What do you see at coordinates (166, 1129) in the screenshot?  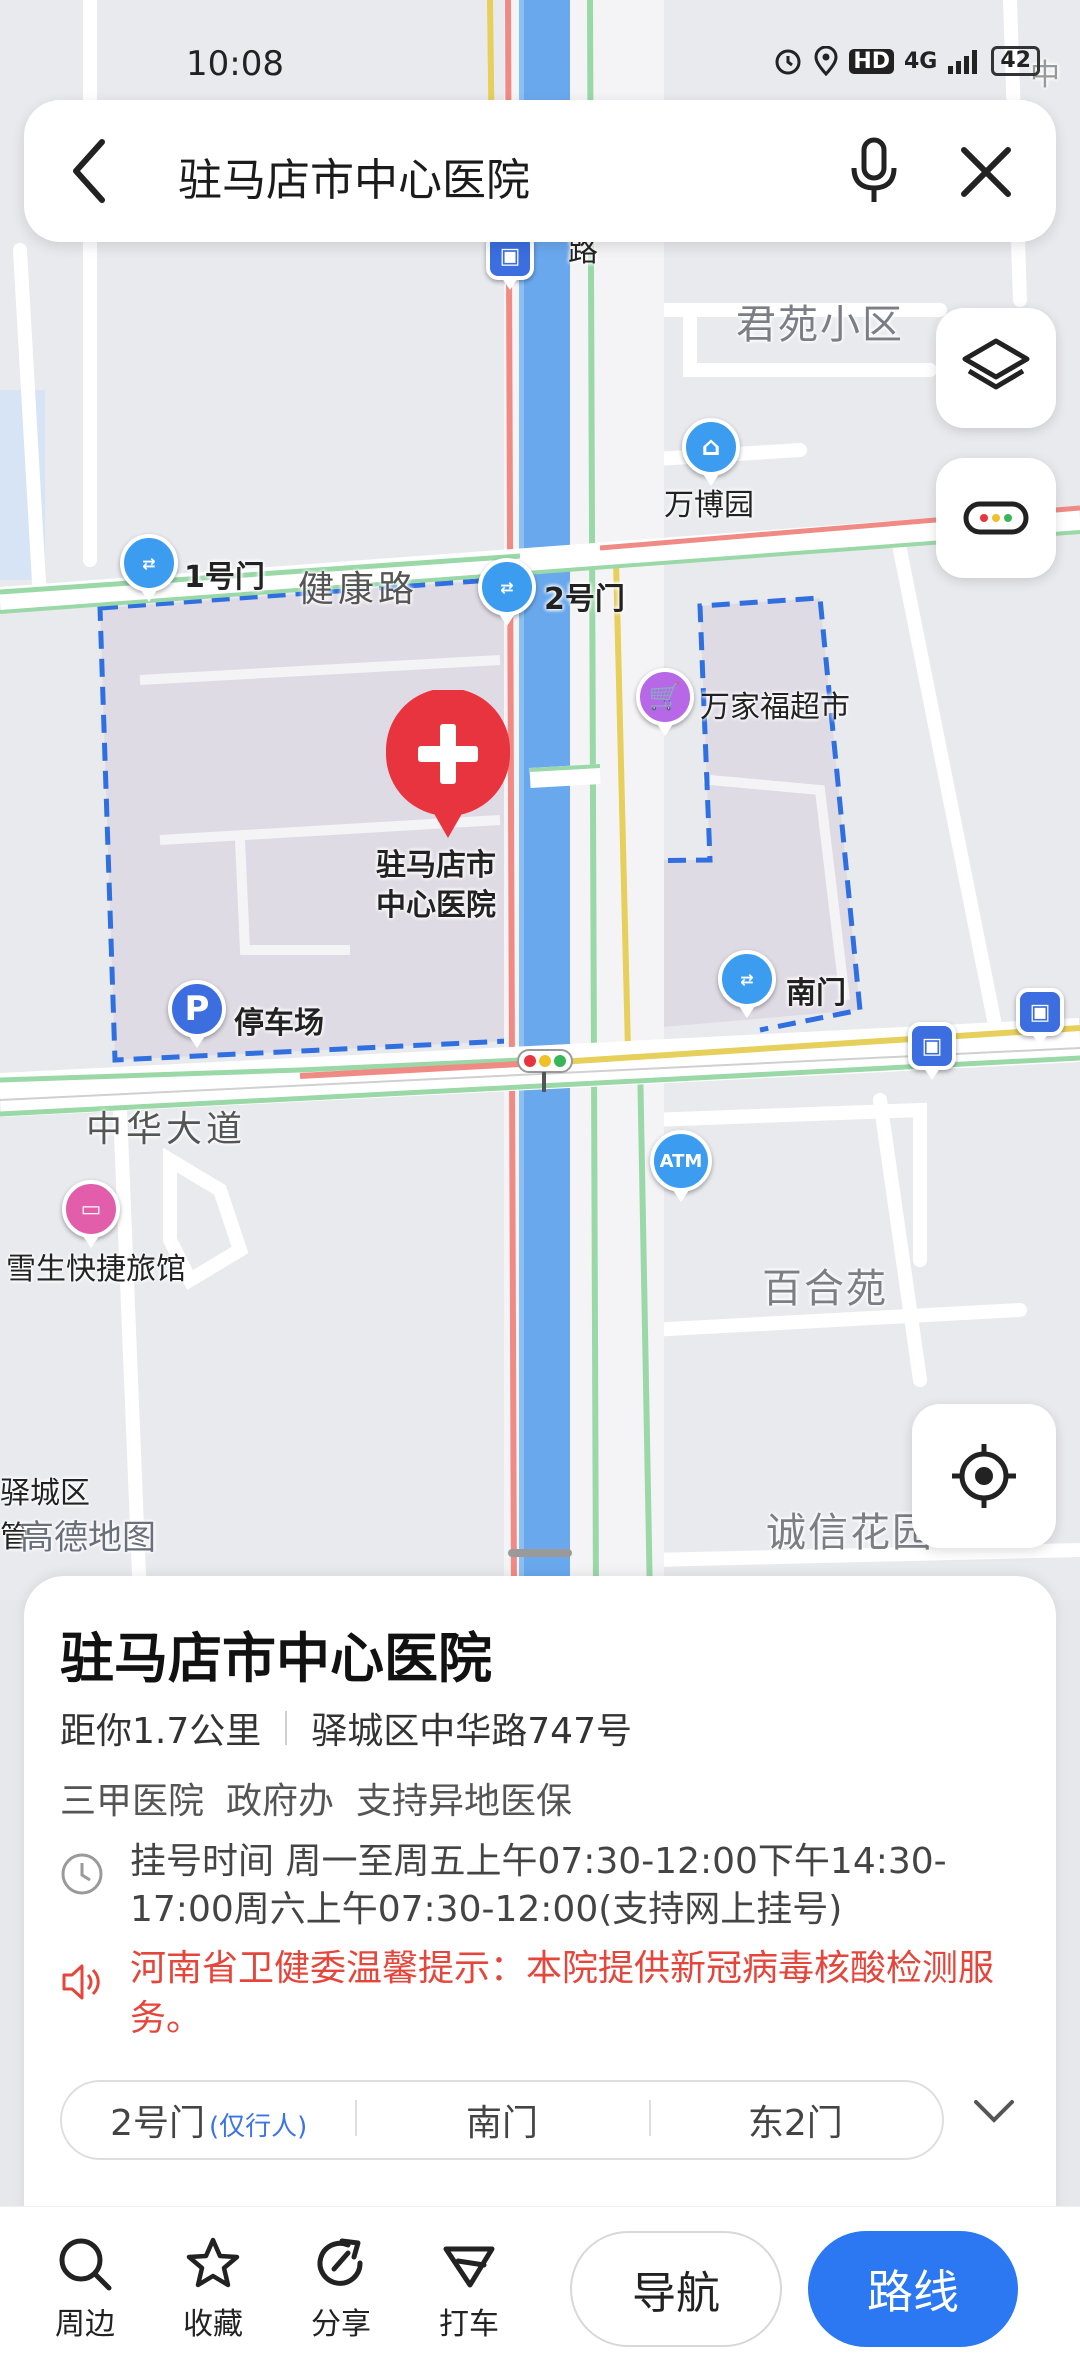 I see `map-label-zhonghua-avenue: 中华大道` at bounding box center [166, 1129].